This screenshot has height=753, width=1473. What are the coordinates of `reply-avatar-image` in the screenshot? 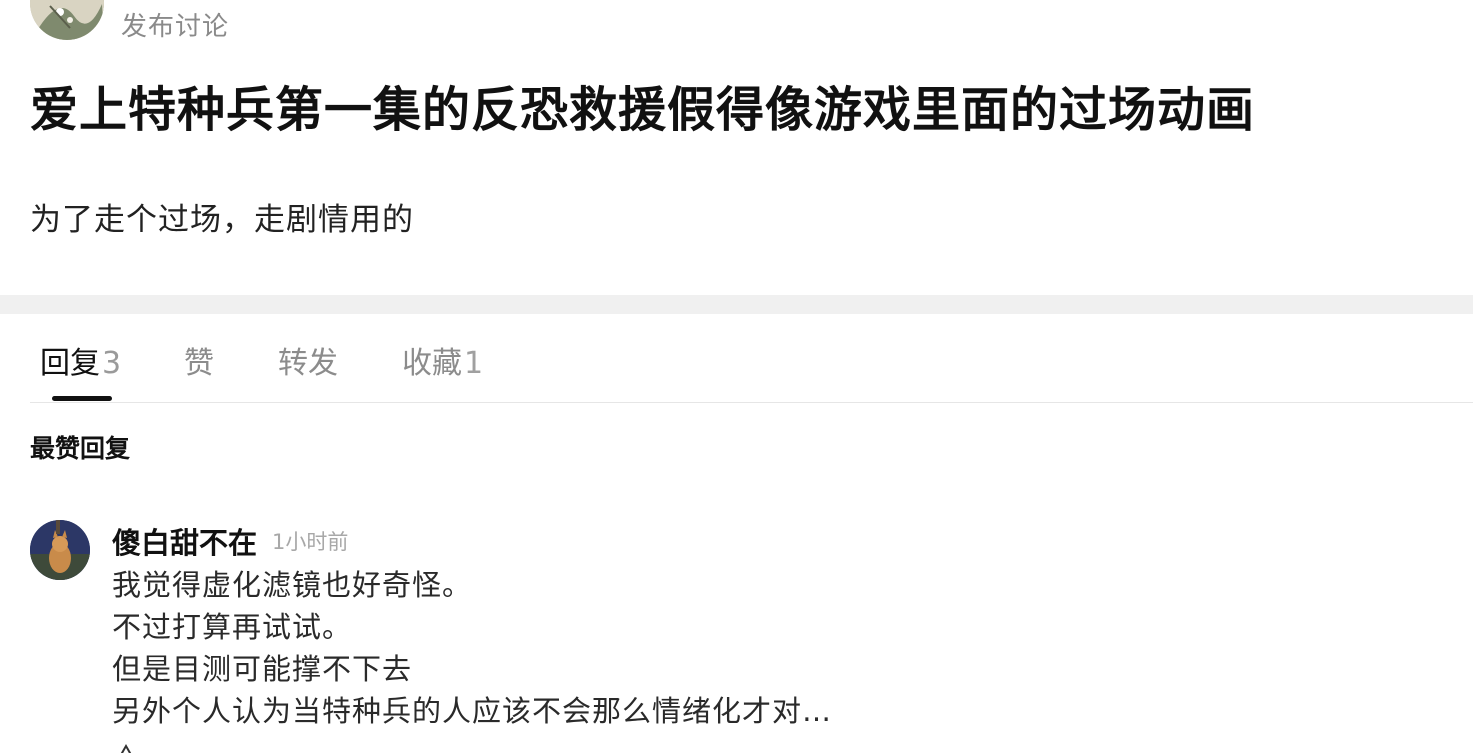 It's located at (60, 550).